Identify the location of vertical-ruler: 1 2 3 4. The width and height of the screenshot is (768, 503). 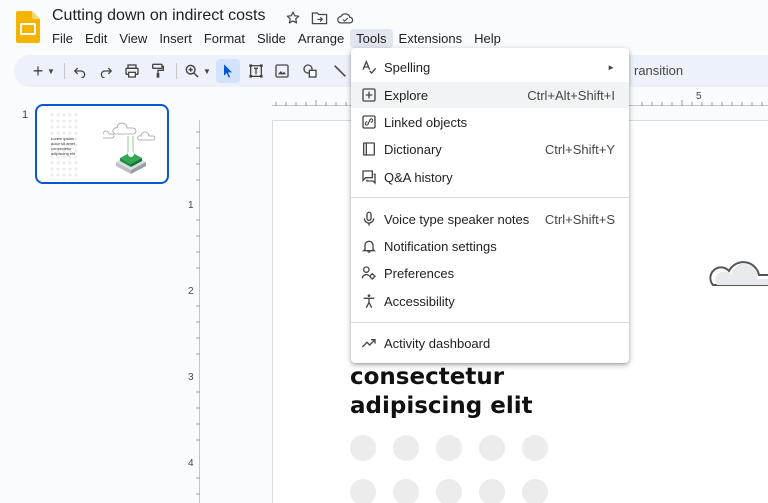
(193, 311).